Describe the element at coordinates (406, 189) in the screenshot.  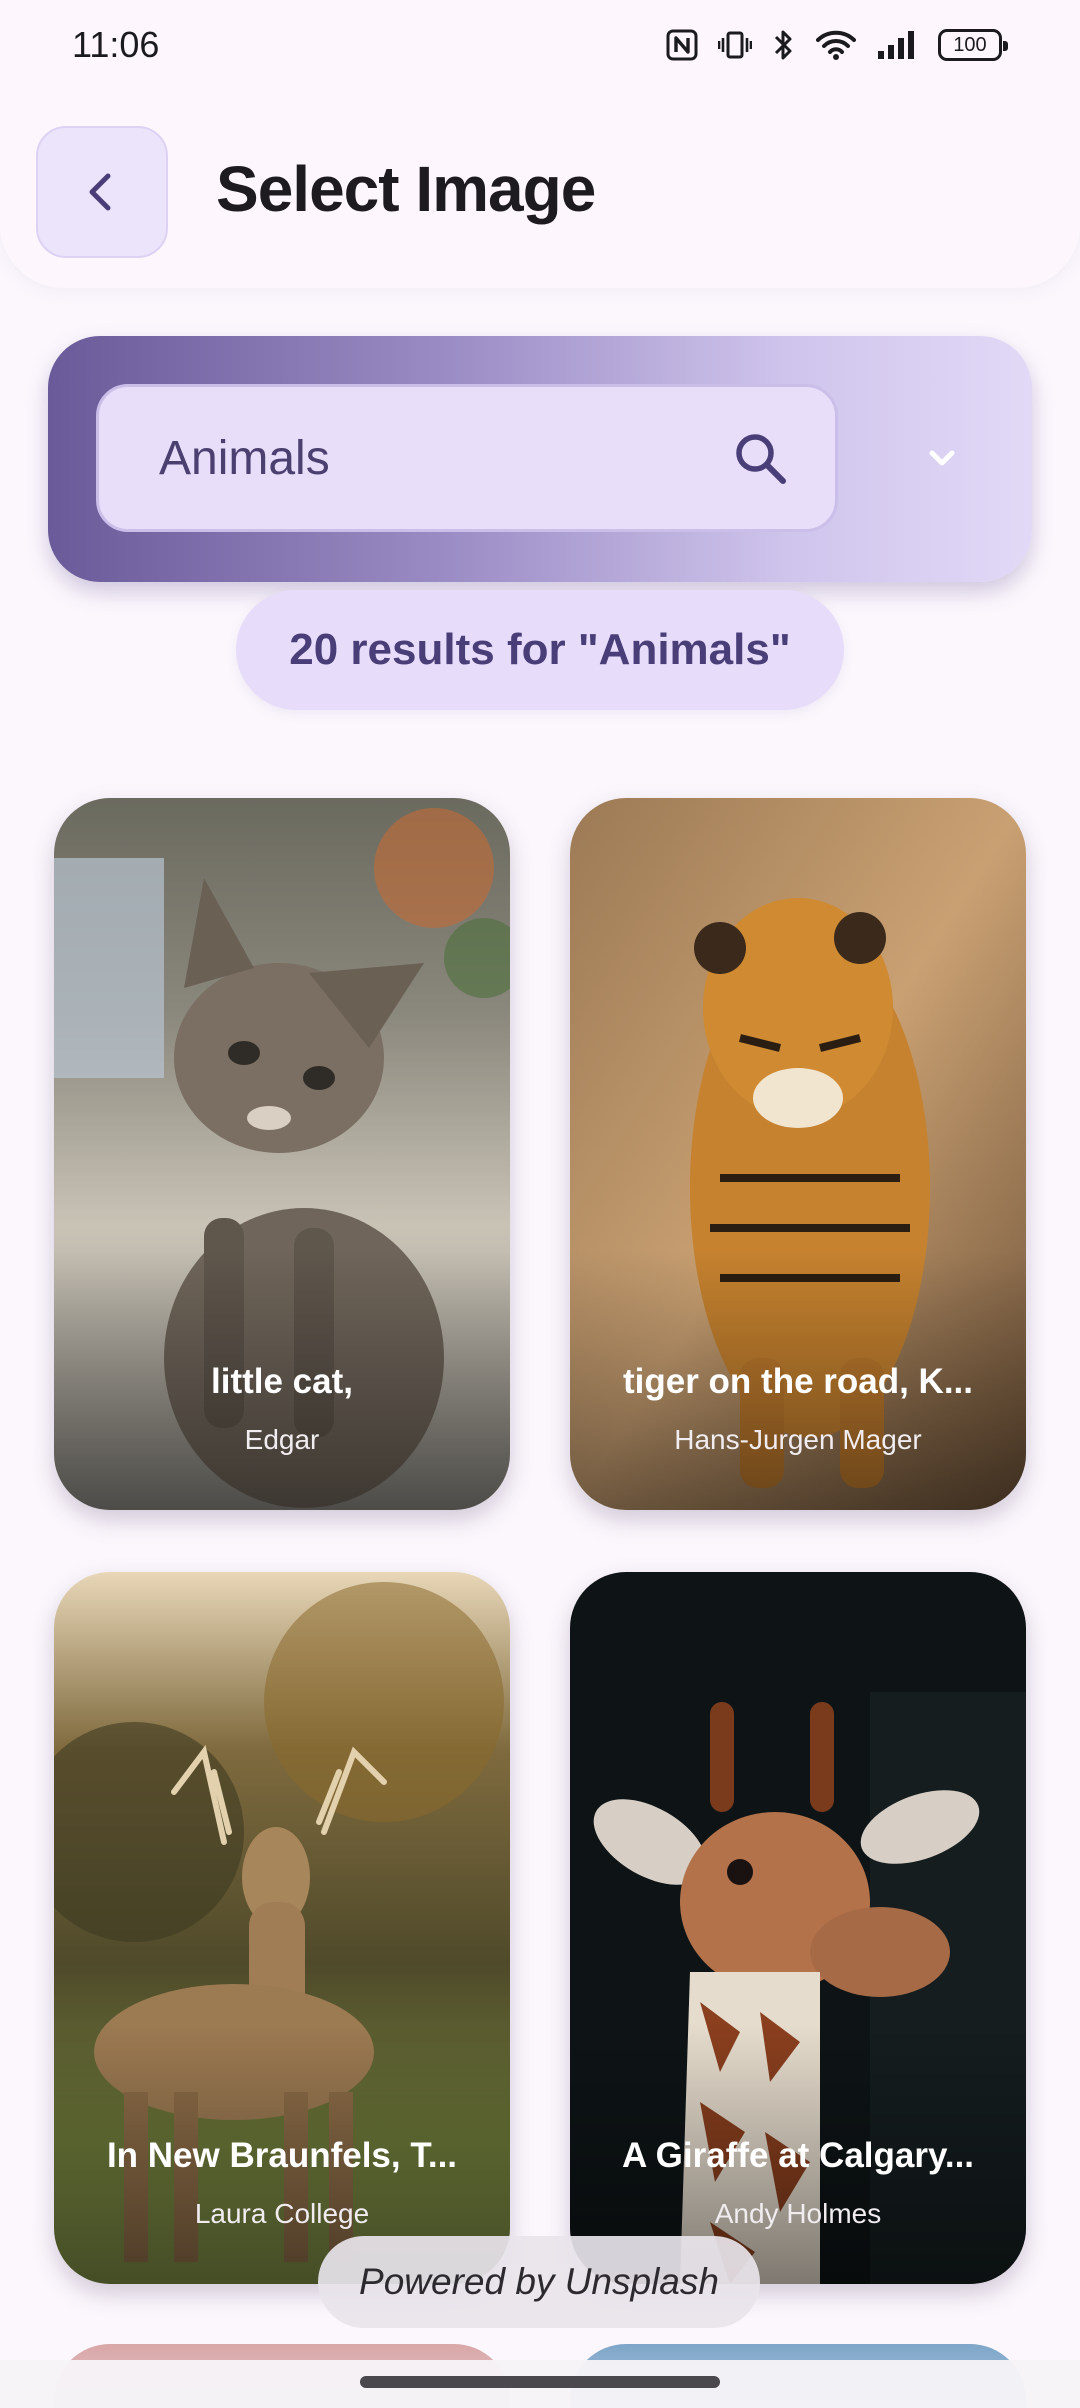
I see `page-title: Select Image` at that location.